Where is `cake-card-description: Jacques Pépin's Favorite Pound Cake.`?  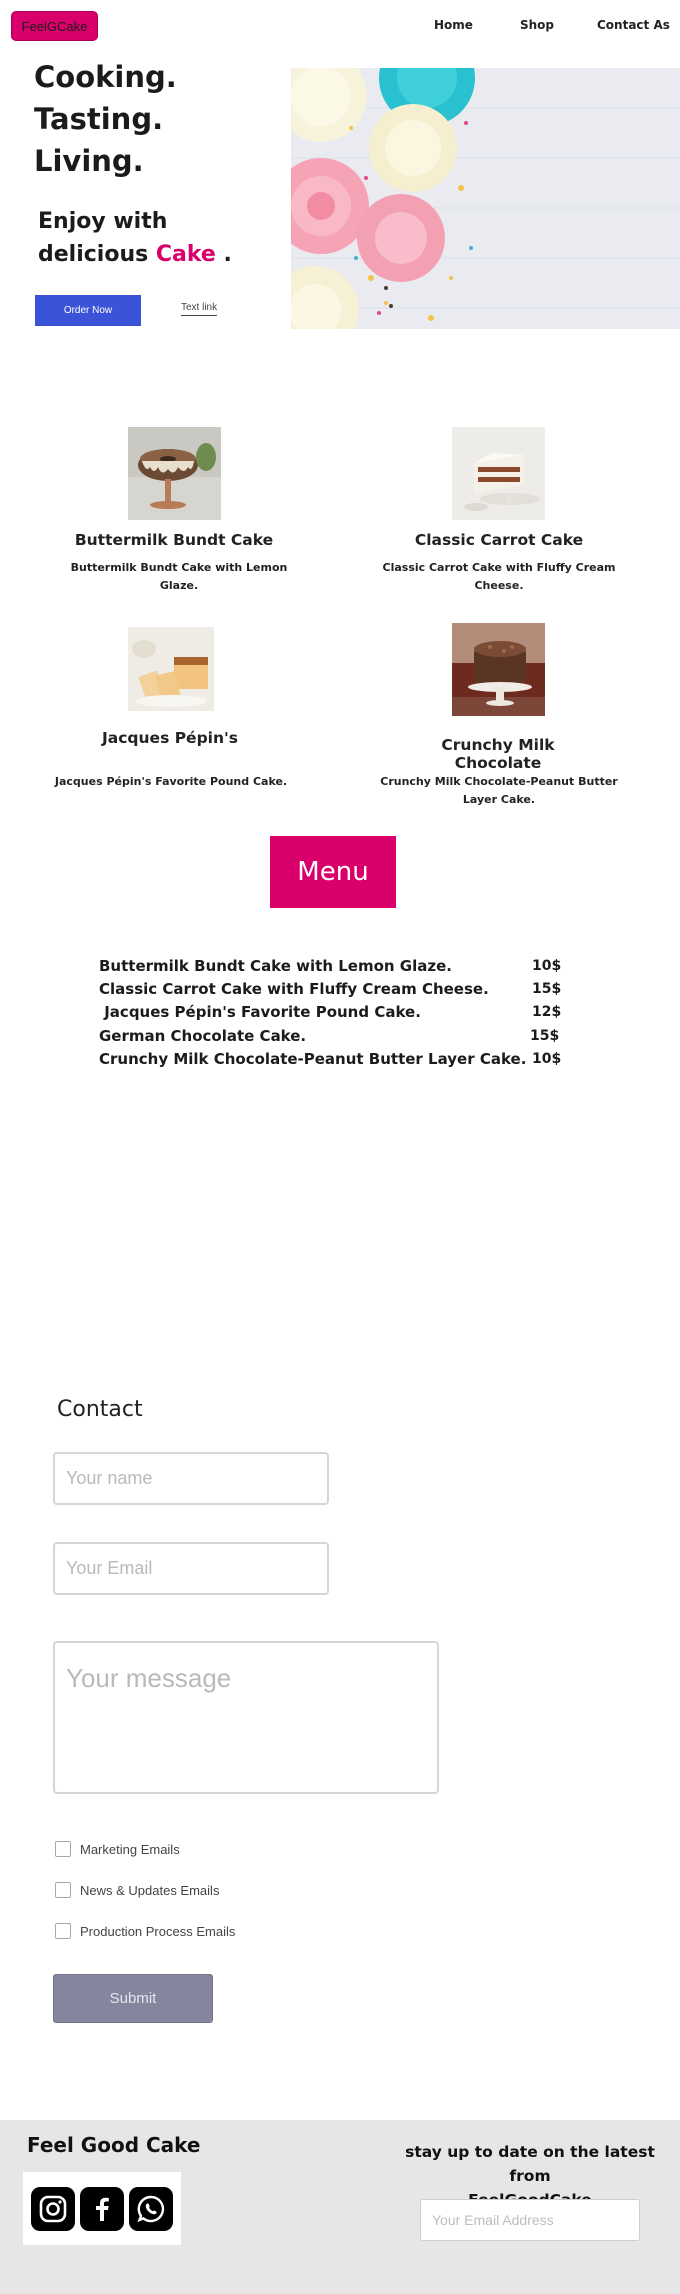
cake-card-description: Jacques Pépin's Favorite Pound Cake. is located at coordinates (171, 781).